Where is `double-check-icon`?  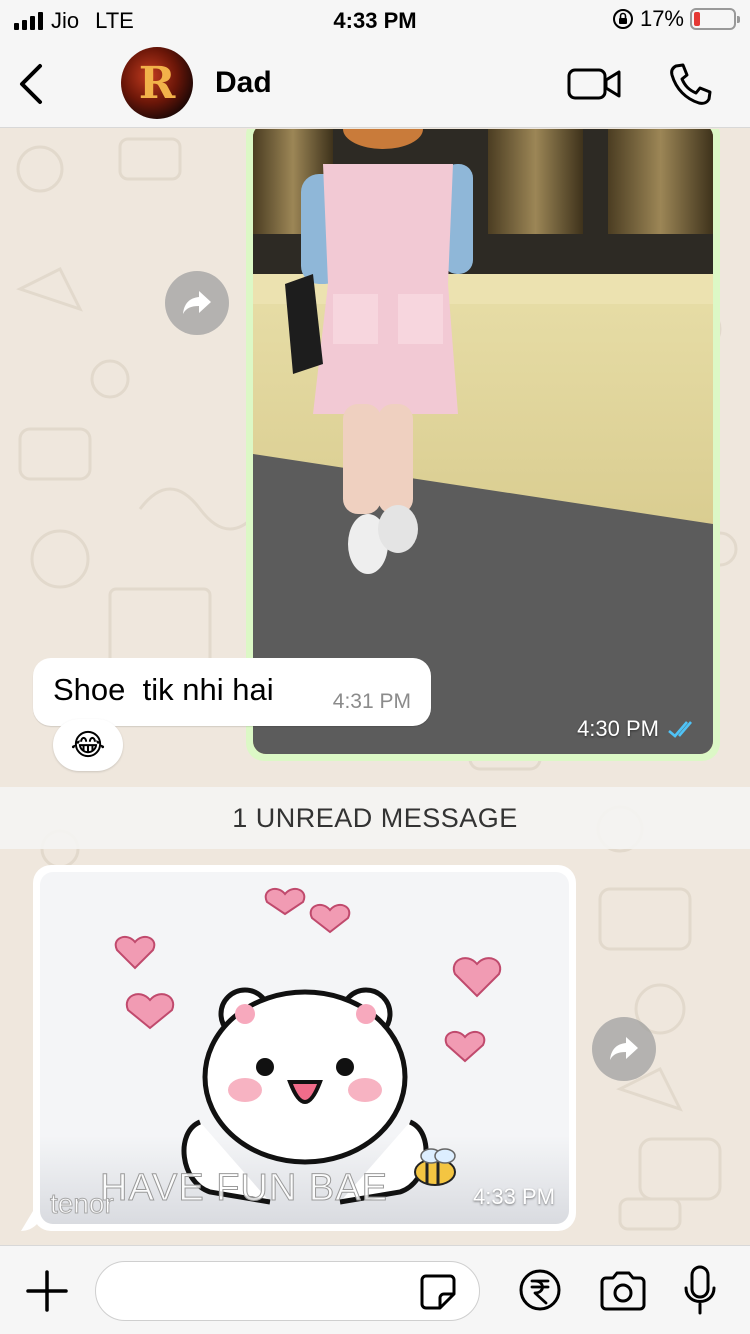 double-check-icon is located at coordinates (680, 729).